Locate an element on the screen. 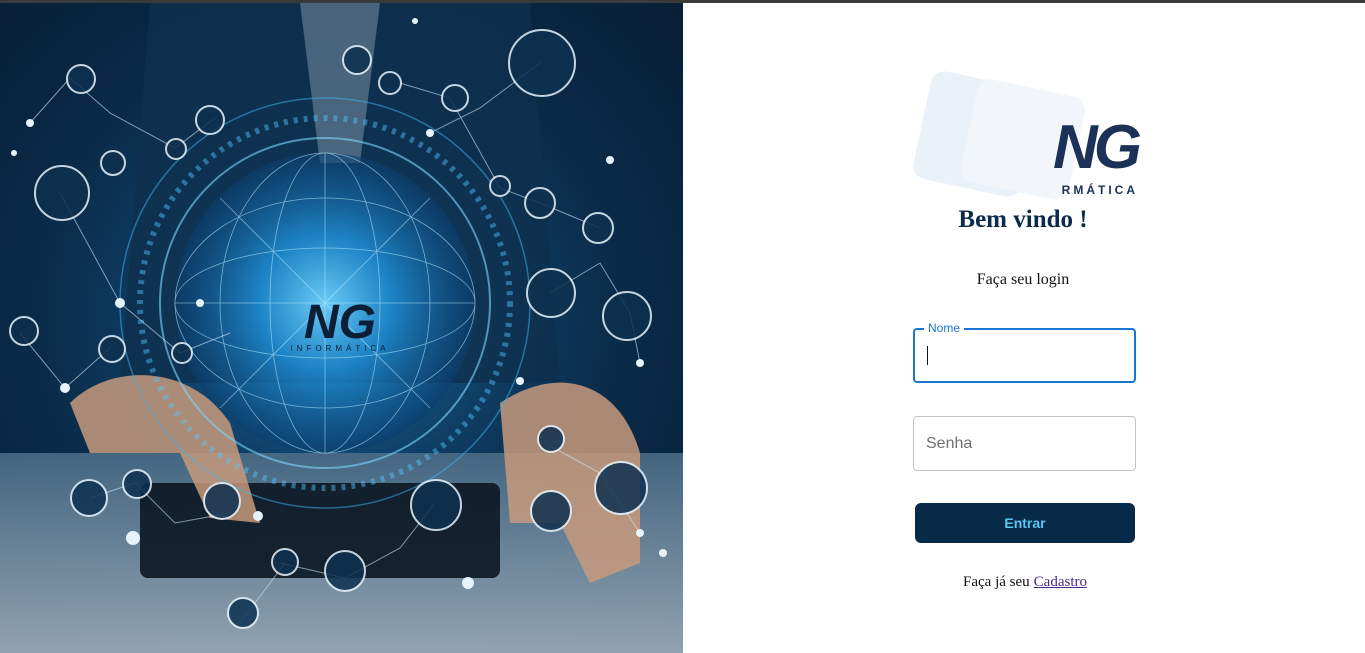  name-input is located at coordinates (1024, 355).